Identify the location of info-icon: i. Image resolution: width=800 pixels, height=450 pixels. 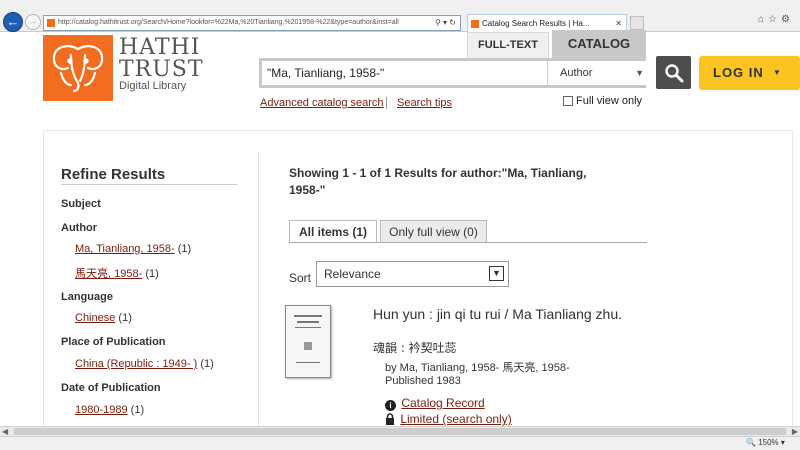
(390, 405).